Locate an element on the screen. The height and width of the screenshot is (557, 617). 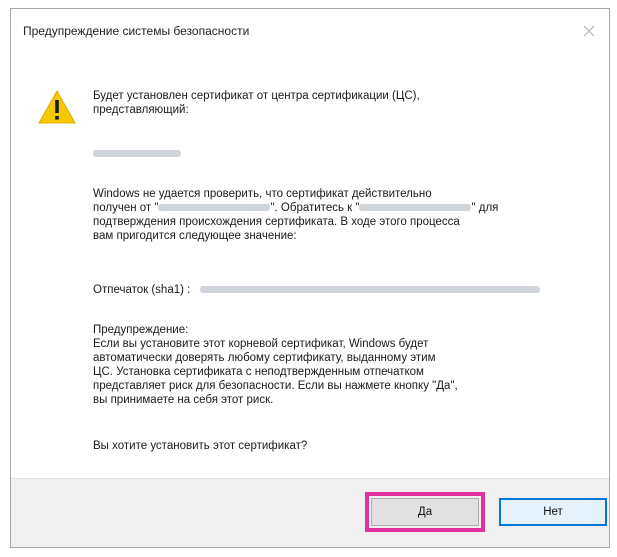
contact-redacted is located at coordinates (415, 208).